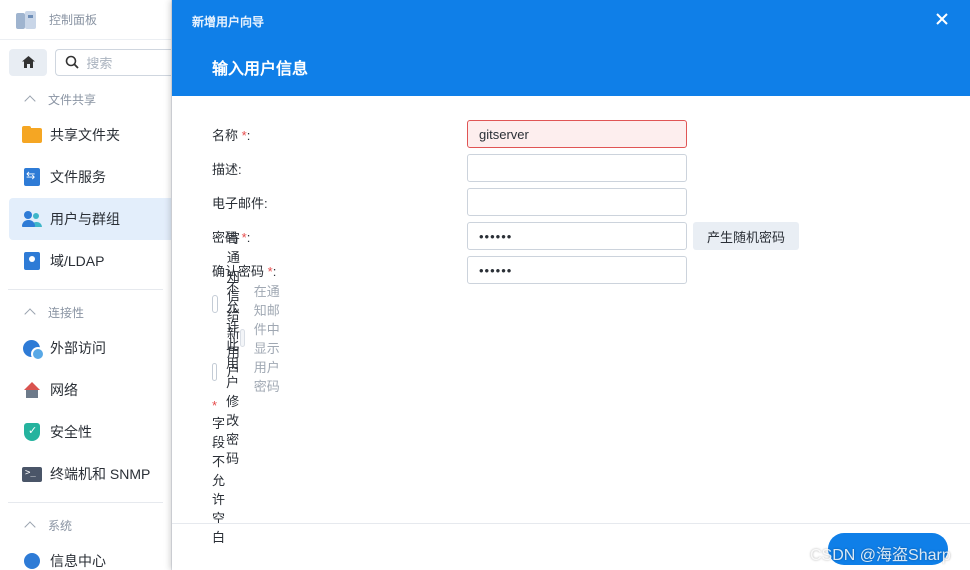 The width and height of the screenshot is (970, 570). I want to click on disallow-password-change-checkbox, so click(215, 372).